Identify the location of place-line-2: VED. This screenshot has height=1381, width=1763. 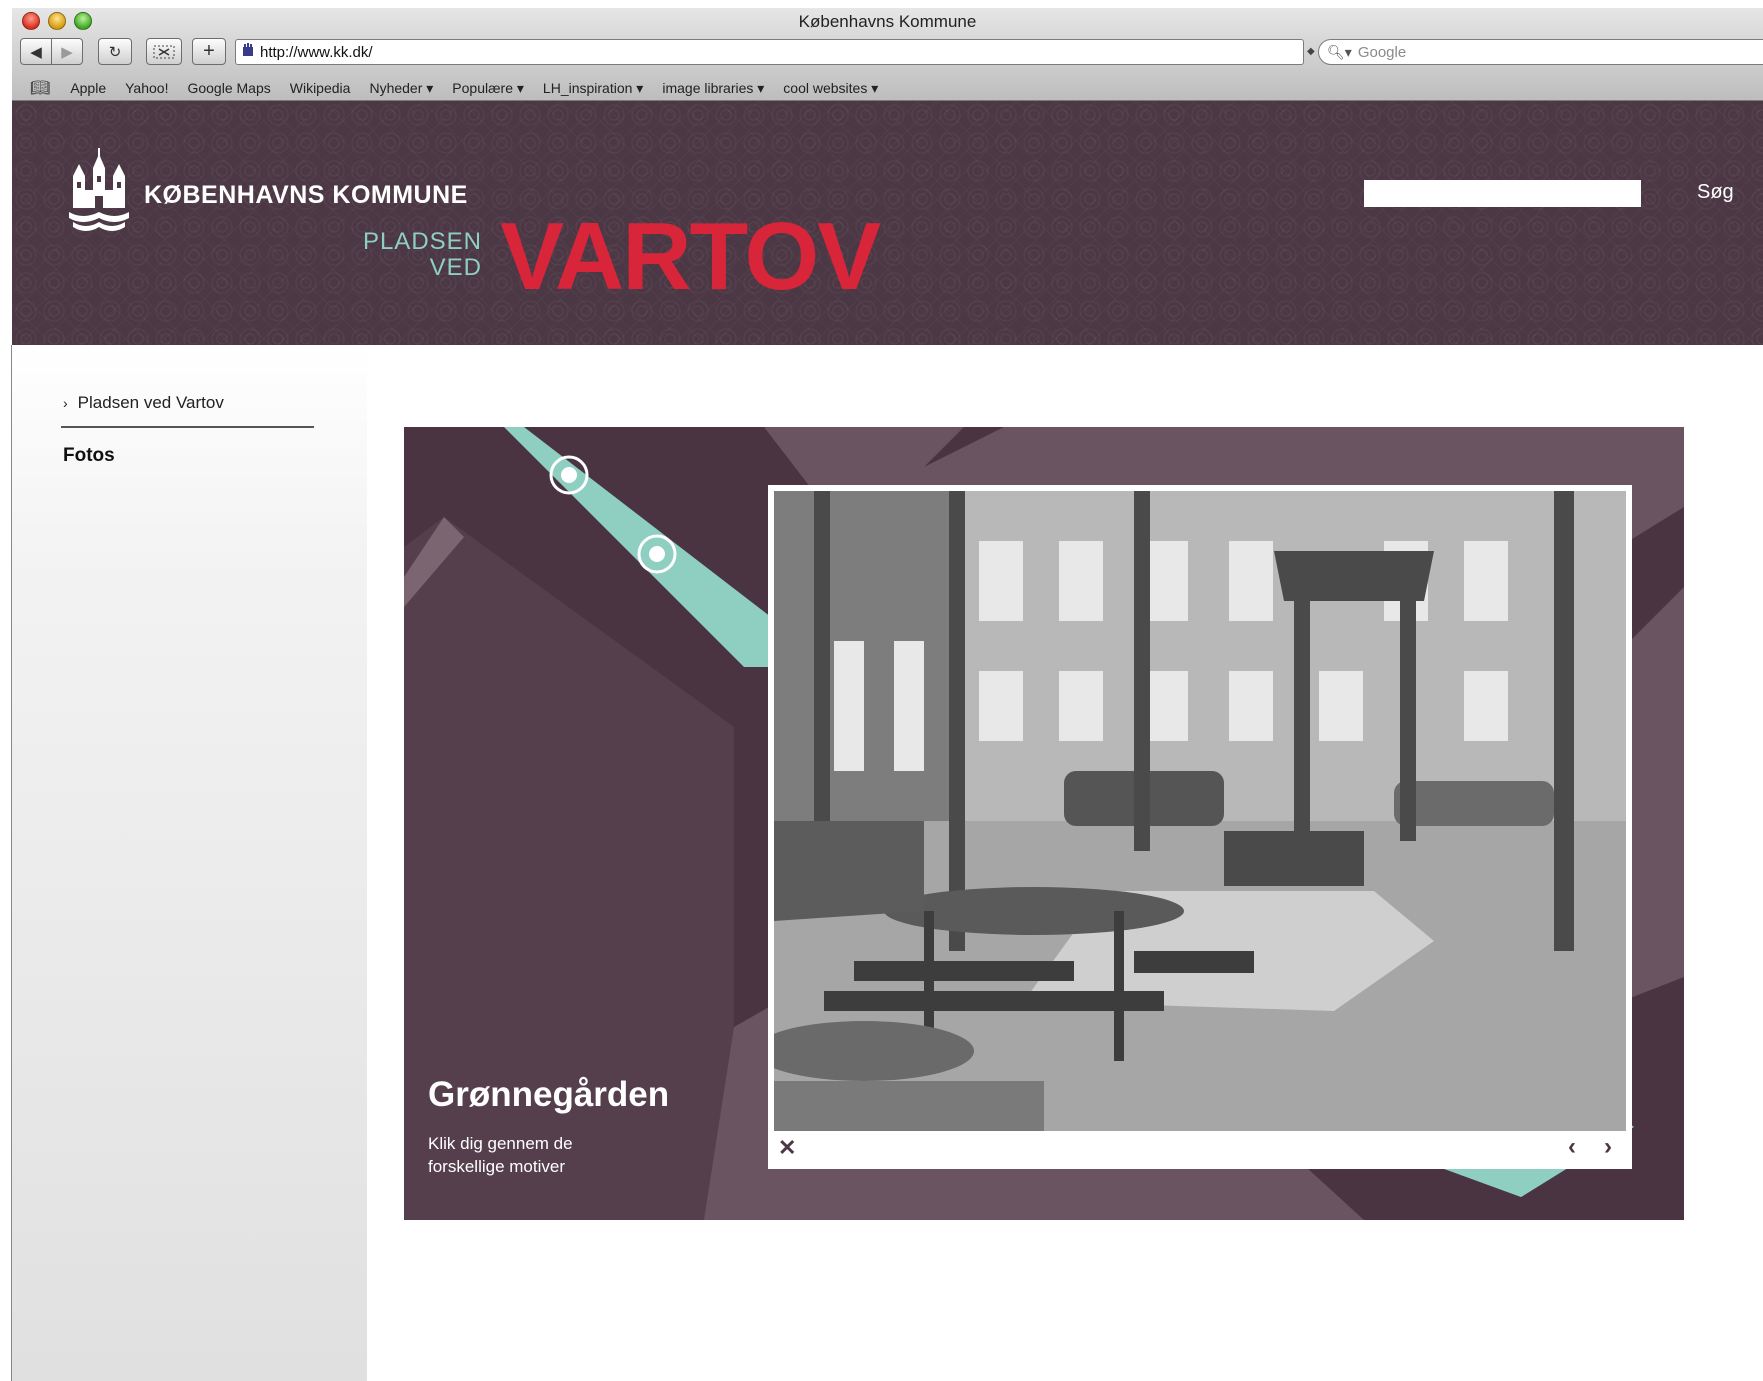
(455, 267).